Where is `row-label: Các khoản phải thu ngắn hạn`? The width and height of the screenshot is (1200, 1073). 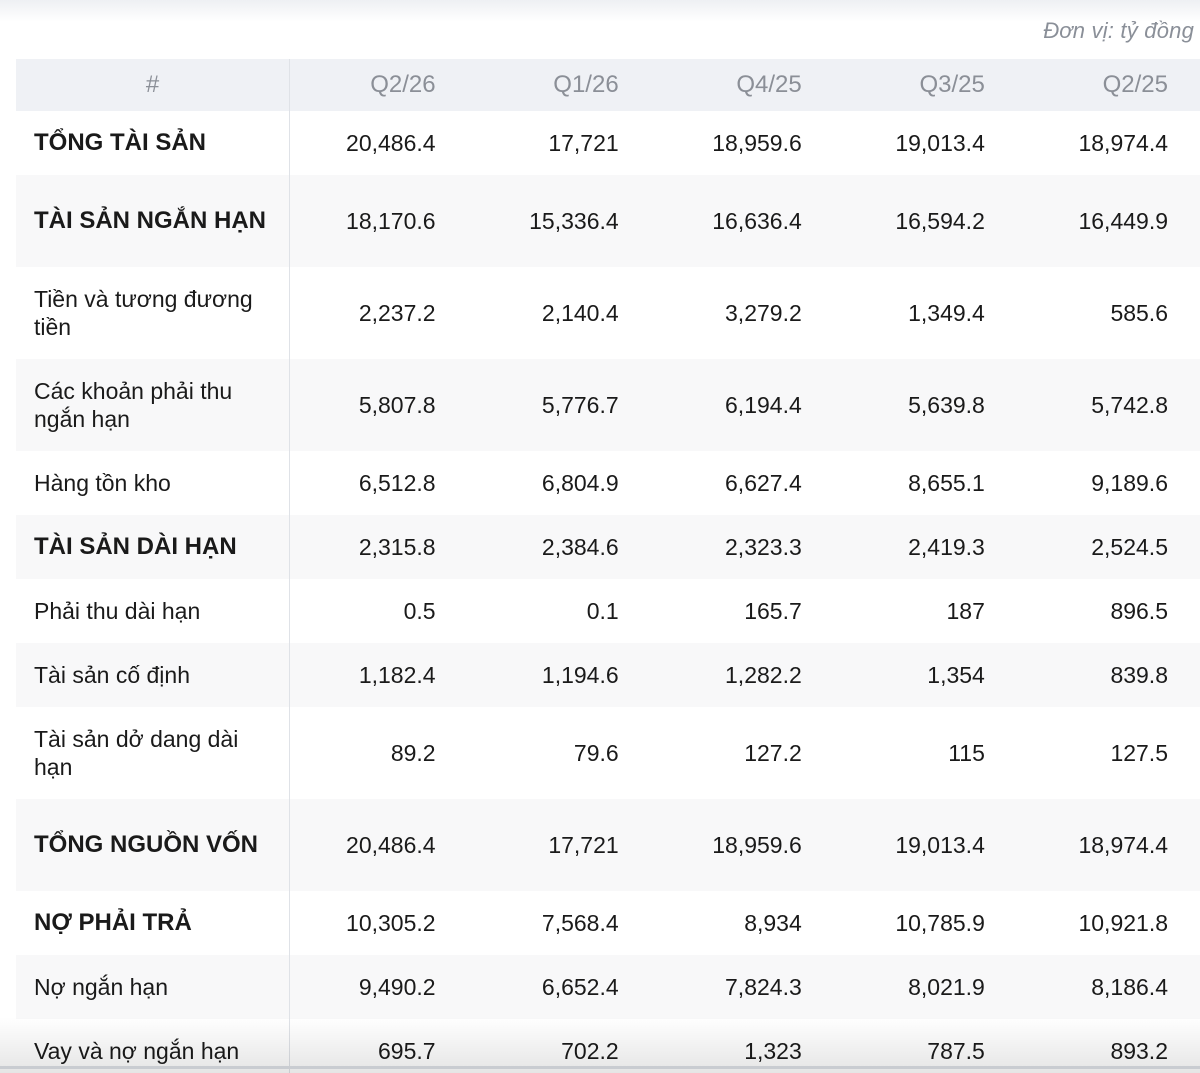 row-label: Các khoản phải thu ngắn hạn is located at coordinates (153, 405).